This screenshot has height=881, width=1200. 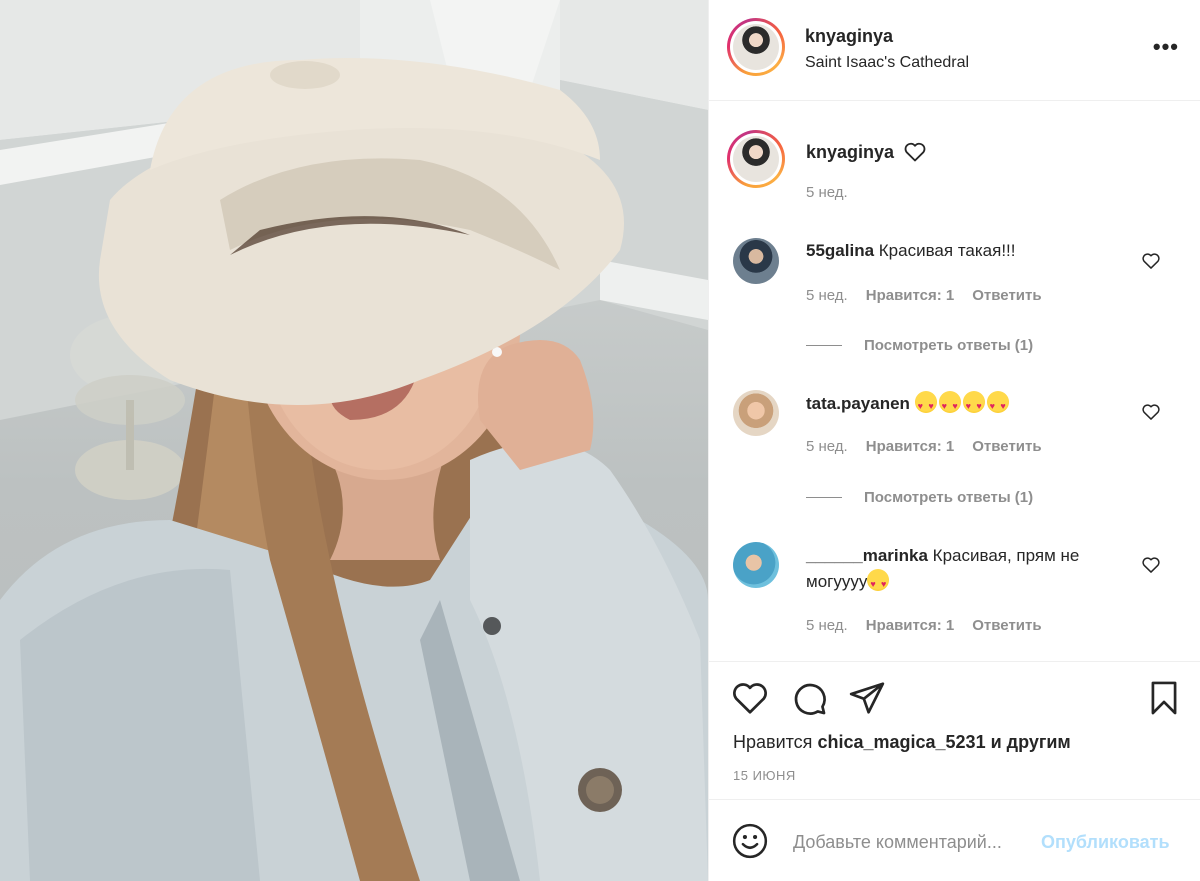 I want to click on likes-summary: Нравится chica_magica_5231 и другим, so click(x=902, y=742).